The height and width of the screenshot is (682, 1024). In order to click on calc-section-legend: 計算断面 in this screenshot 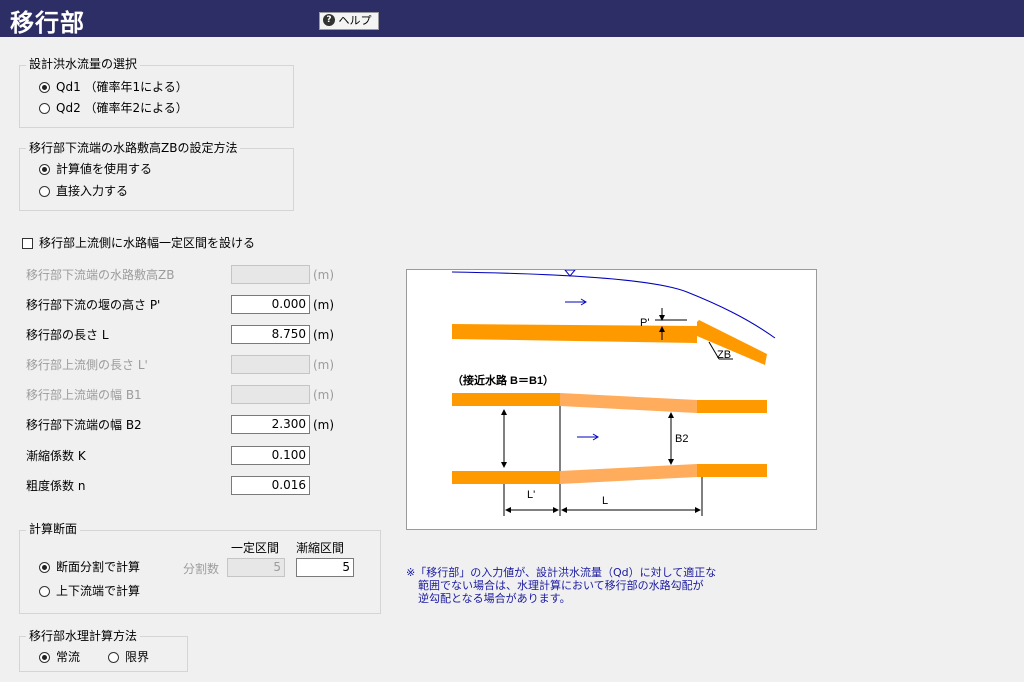, I will do `click(53, 529)`.